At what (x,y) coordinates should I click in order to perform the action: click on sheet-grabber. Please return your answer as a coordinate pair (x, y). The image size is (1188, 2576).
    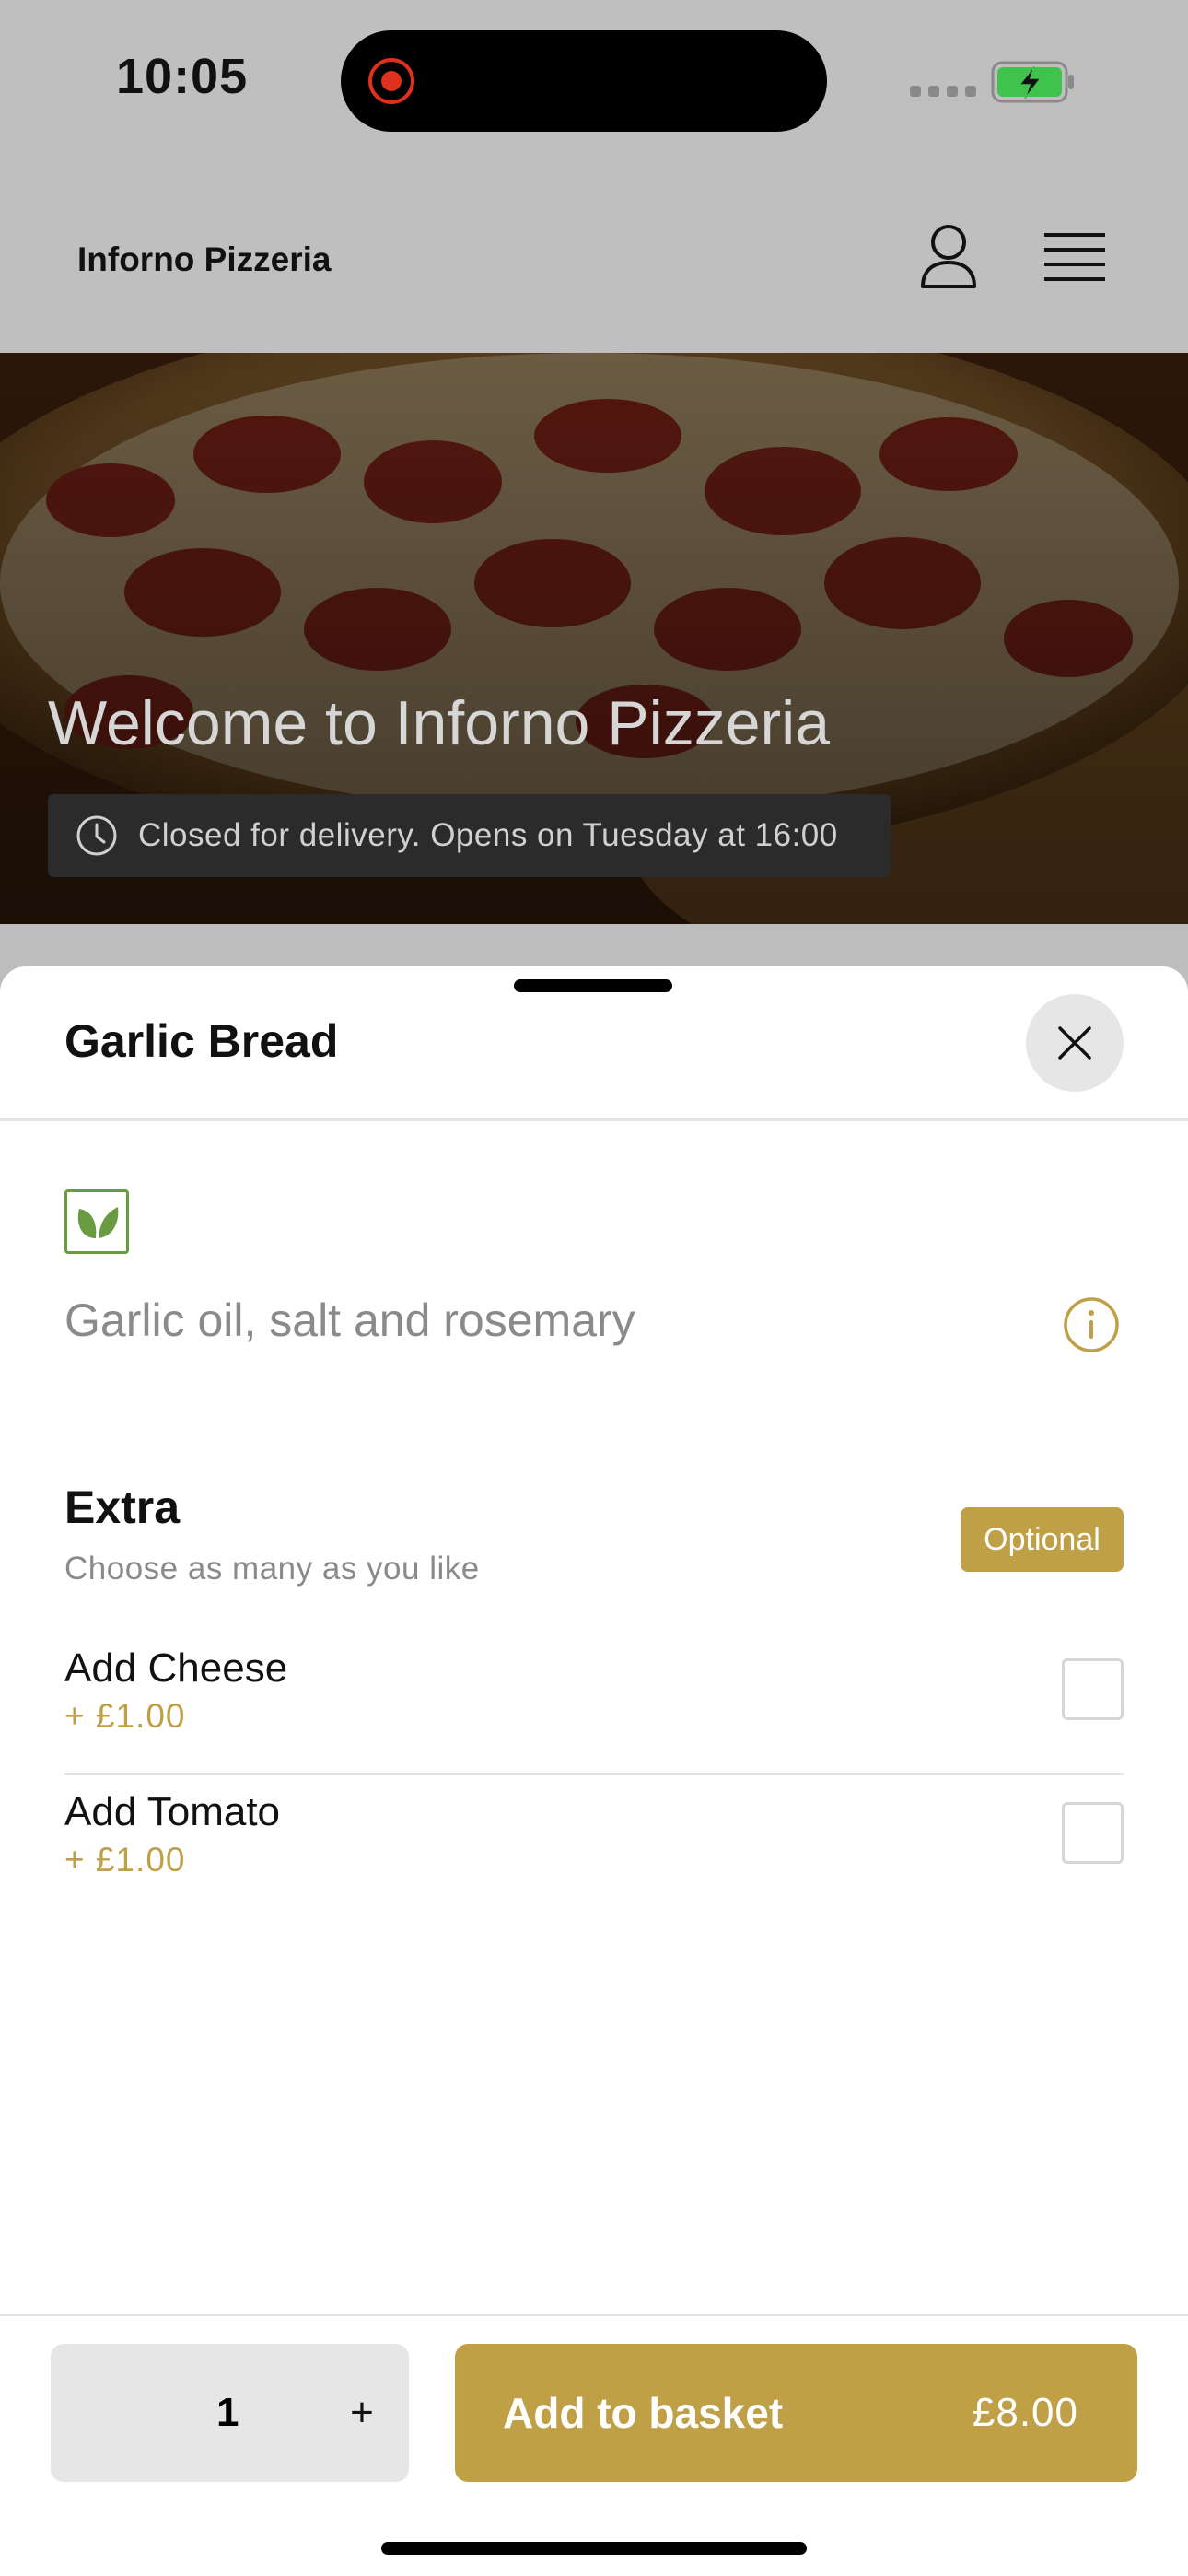
    Looking at the image, I should click on (593, 986).